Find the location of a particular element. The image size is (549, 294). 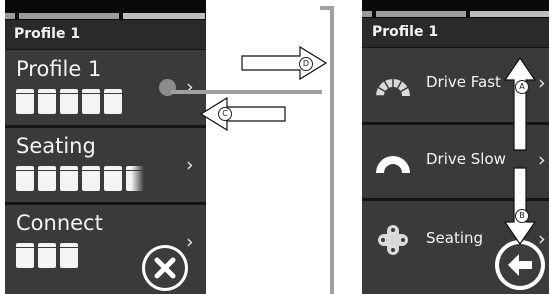

scroll-arrows is located at coordinates (520, 151).